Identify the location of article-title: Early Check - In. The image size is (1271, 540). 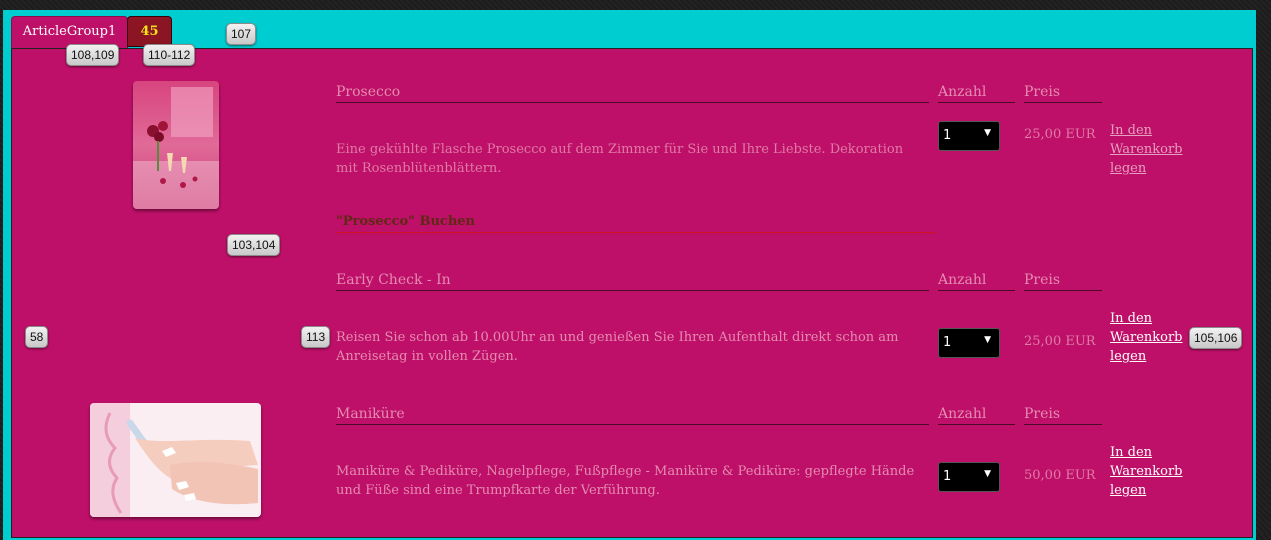
(632, 280).